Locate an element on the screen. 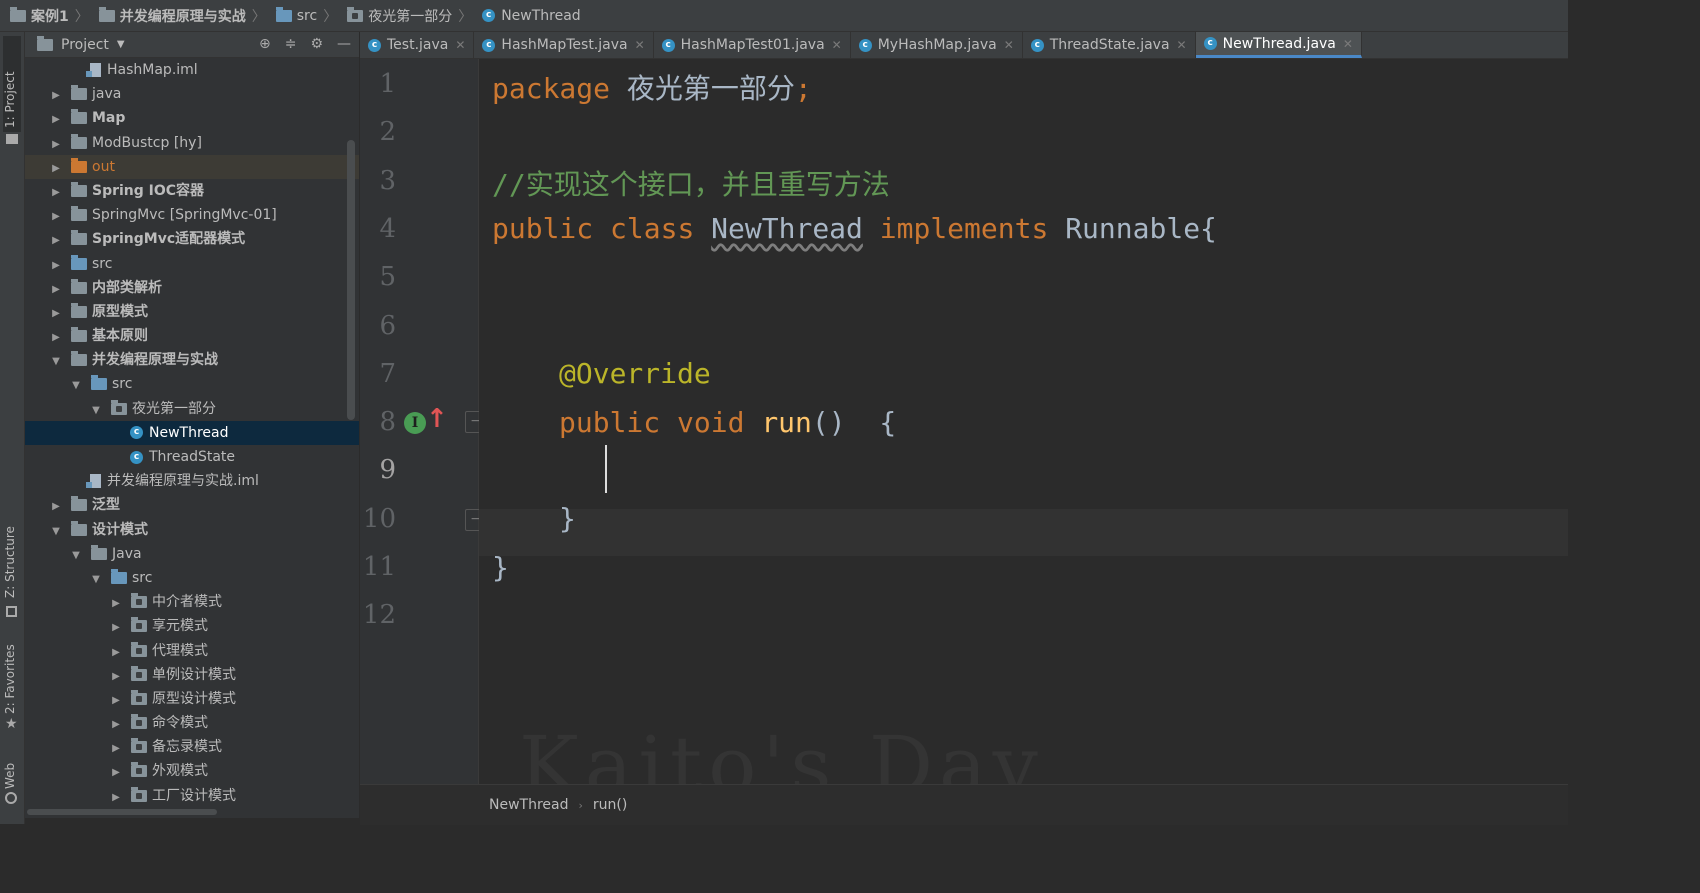 The width and height of the screenshot is (1700, 893). editor-tab: c HashMapTest01.java ✕ is located at coordinates (752, 45).